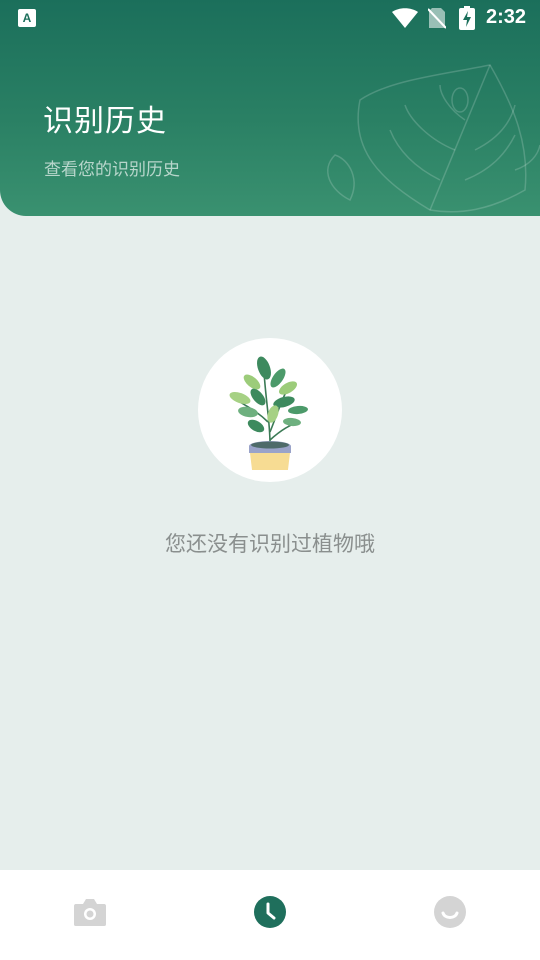  I want to click on battery-charging-icon, so click(467, 18).